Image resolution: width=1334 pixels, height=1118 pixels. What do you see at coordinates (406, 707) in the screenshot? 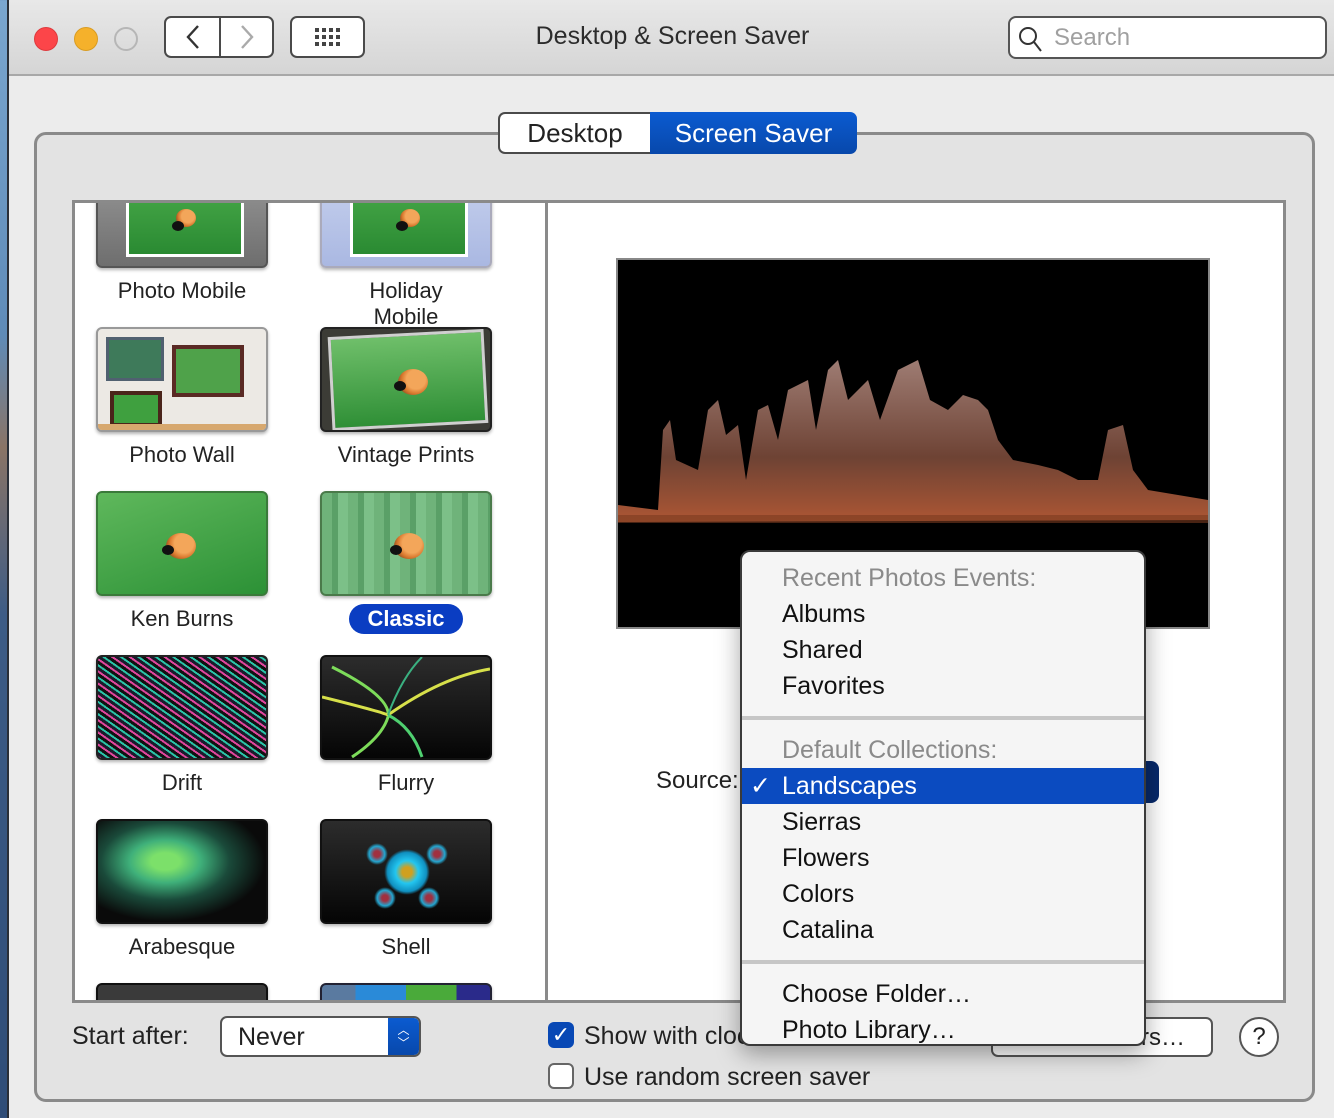
I see `thumbnail-flurry` at bounding box center [406, 707].